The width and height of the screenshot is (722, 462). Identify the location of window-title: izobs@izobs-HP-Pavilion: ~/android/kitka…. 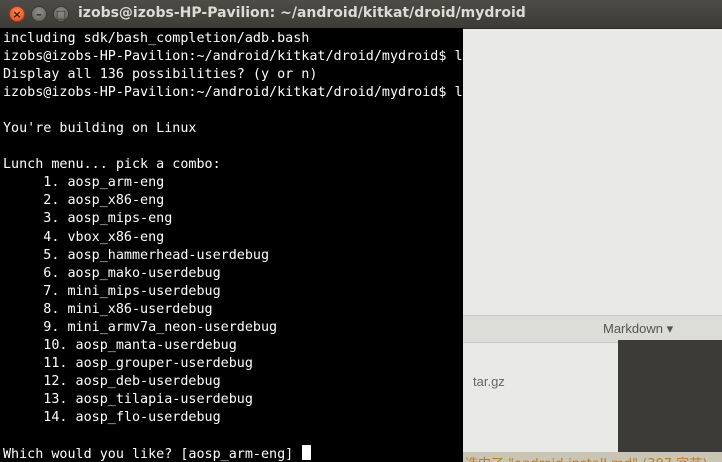
(302, 13).